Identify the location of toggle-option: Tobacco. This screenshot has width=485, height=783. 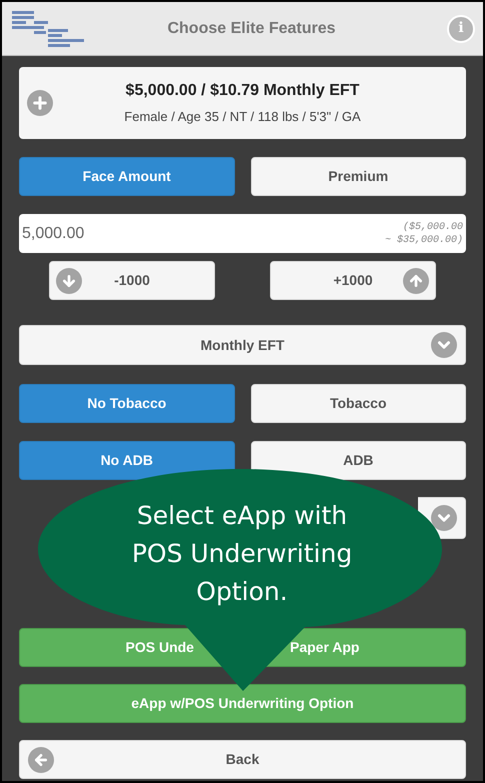
(358, 403).